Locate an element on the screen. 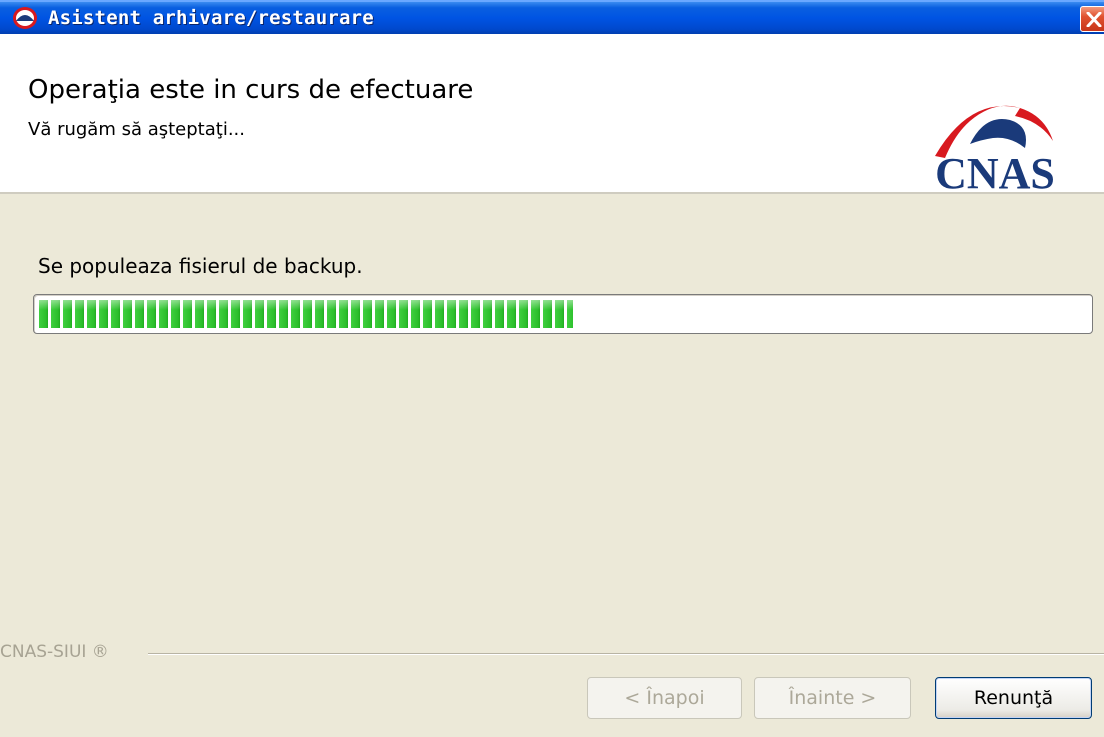 This screenshot has height=737, width=1104. close-button is located at coordinates (1092, 19).